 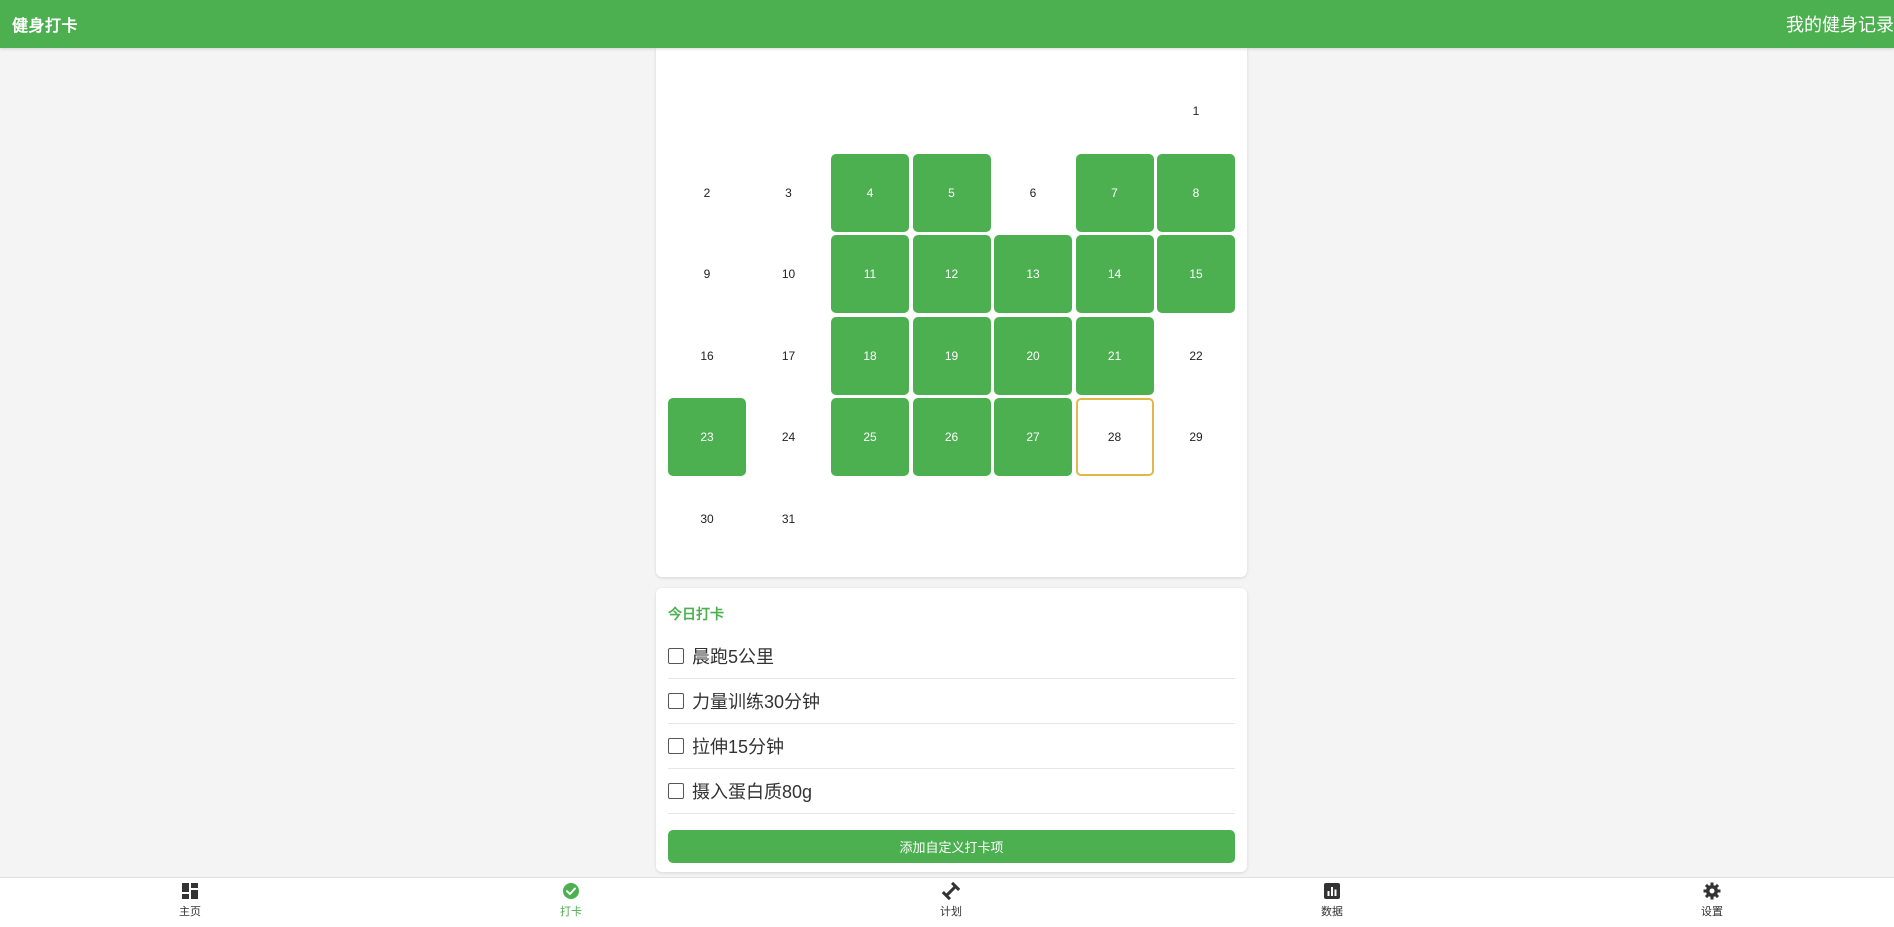 I want to click on task-label: 拉伸15分钟, so click(x=738, y=747).